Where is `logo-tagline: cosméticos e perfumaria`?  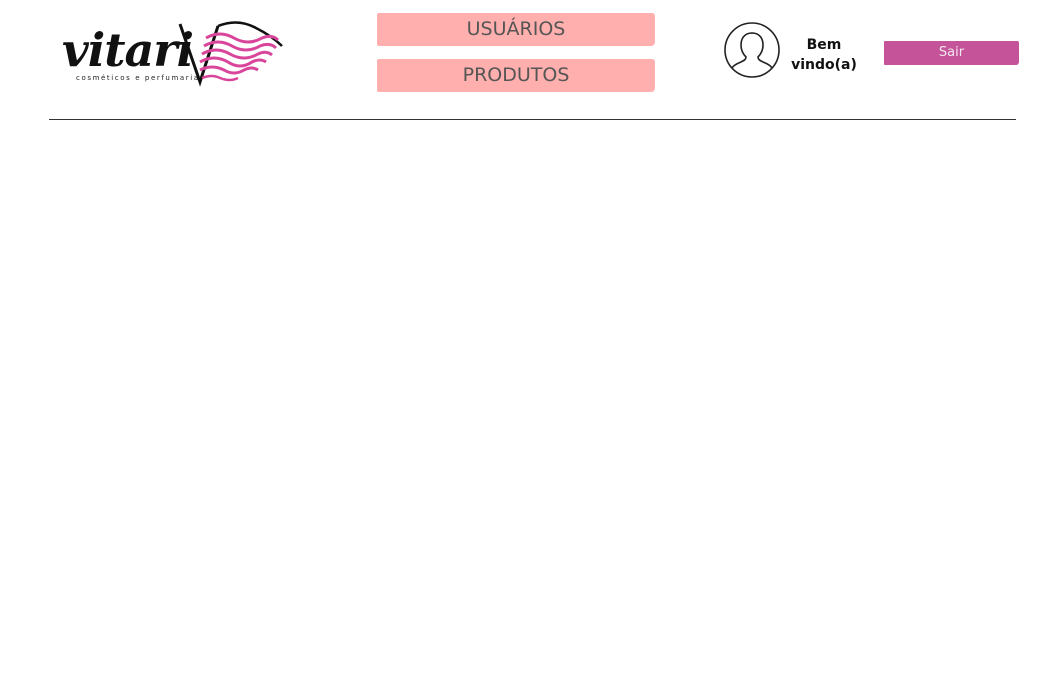 logo-tagline: cosméticos e perfumaria is located at coordinates (138, 78).